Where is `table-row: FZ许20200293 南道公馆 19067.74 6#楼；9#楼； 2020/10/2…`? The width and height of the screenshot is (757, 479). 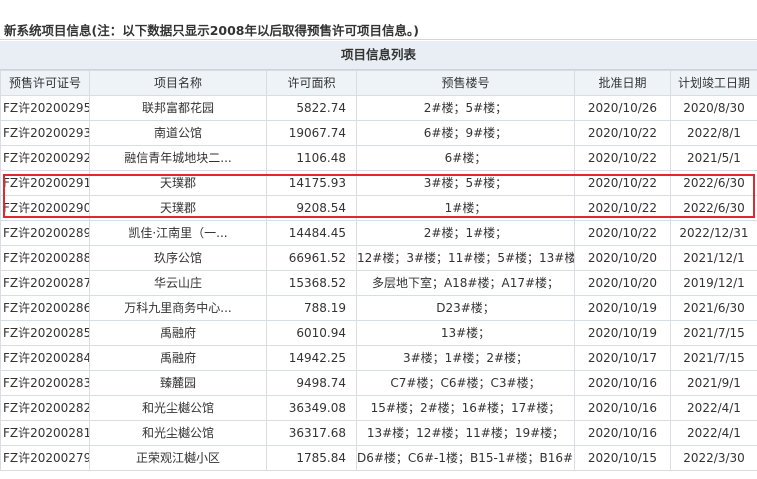 table-row: FZ许20200293 南道公馆 19067.74 6#楼；9#楼； 2020/10/2… is located at coordinates (378, 133).